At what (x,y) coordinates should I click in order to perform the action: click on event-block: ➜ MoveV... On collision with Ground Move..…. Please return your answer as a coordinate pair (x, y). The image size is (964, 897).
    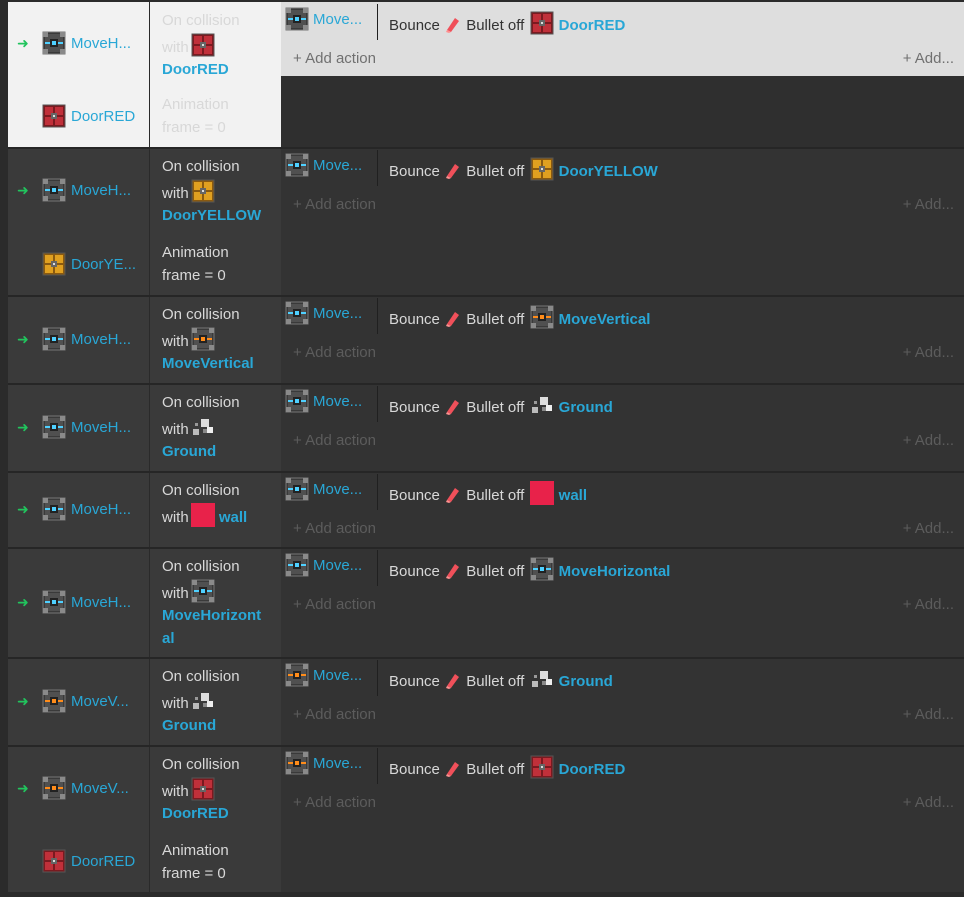
    Looking at the image, I should click on (486, 702).